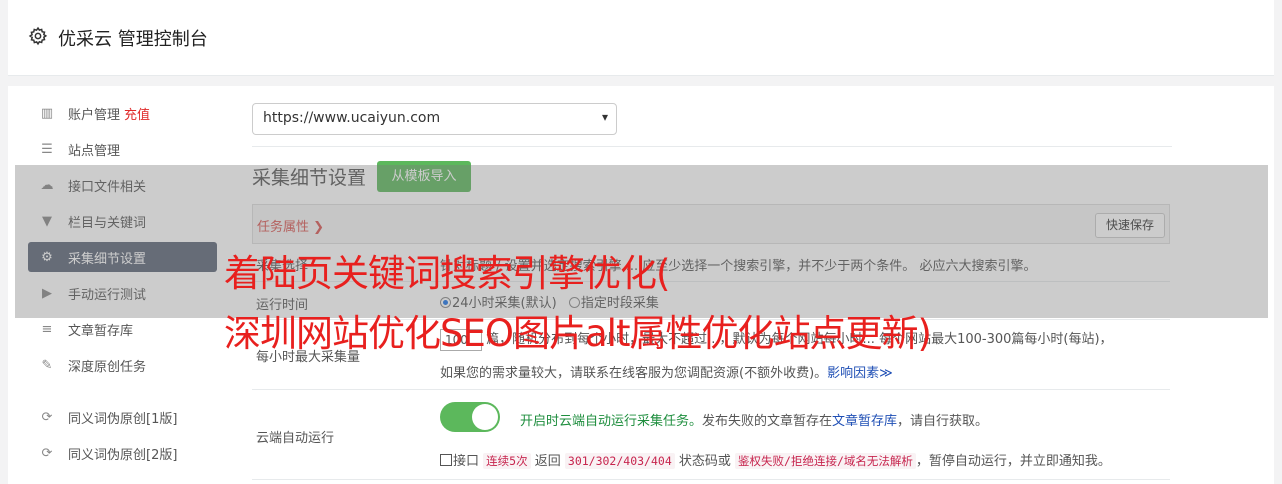 This screenshot has width=1282, height=484. I want to click on sidebar-item-label: 同义词伪原创[1版], so click(123, 419).